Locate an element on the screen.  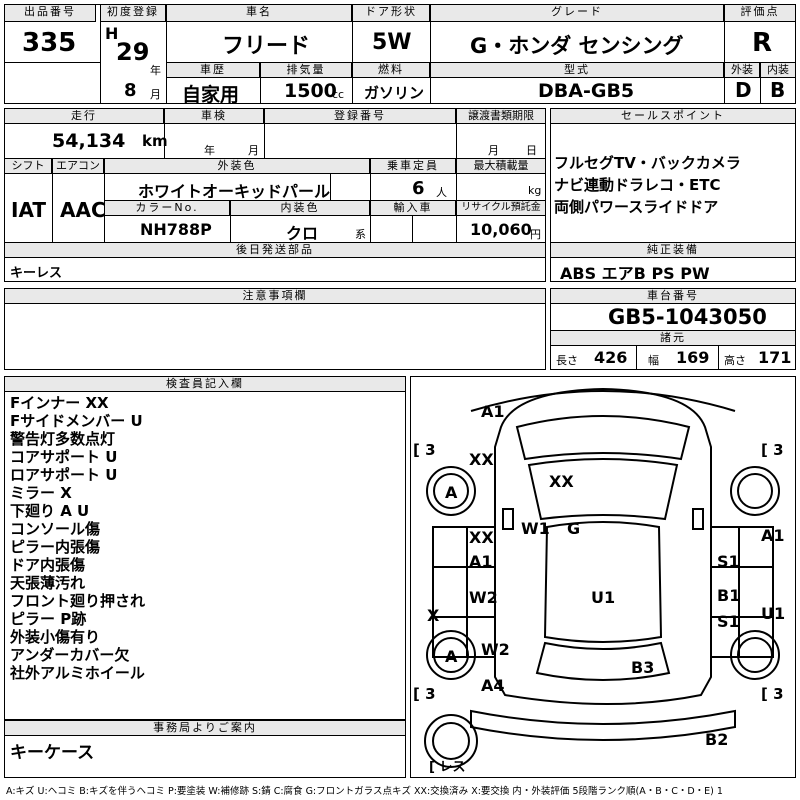
mark-b1: B1 is located at coordinates (728, 595).